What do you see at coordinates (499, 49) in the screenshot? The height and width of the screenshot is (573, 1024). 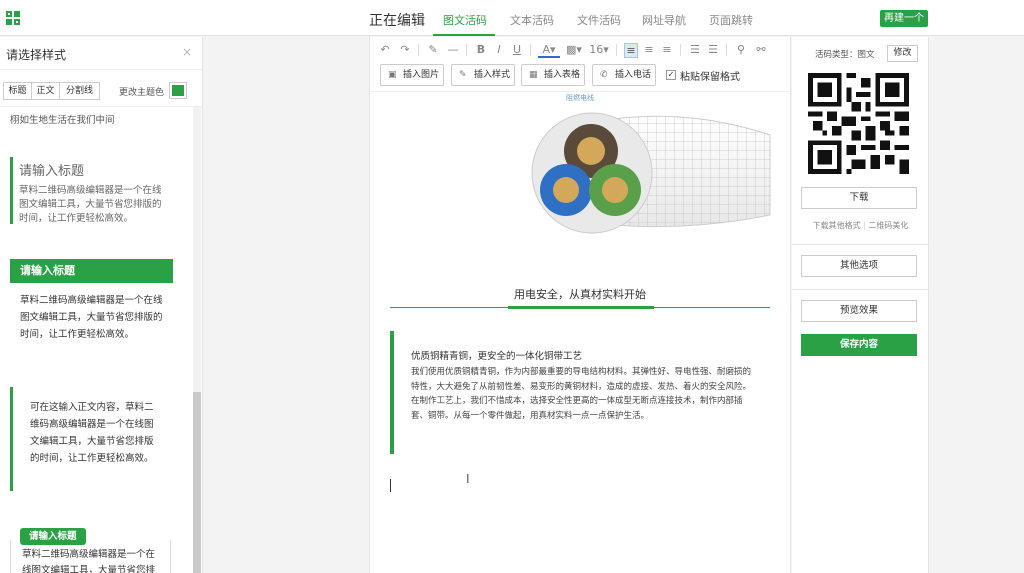 I see `italic-icon: I` at bounding box center [499, 49].